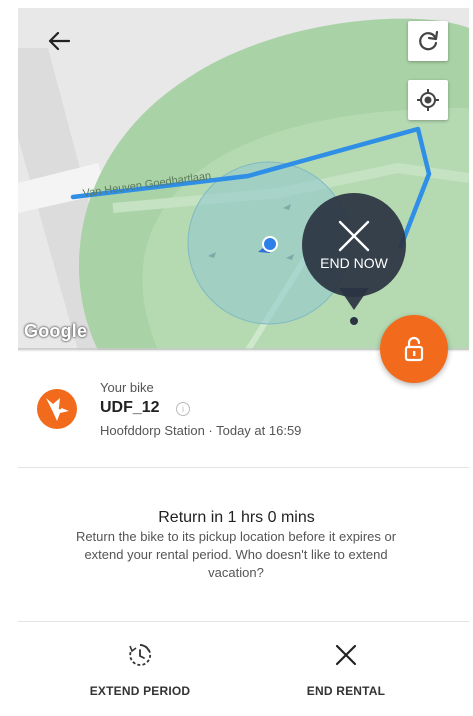  I want to click on timer-extend-icon, so click(140, 655).